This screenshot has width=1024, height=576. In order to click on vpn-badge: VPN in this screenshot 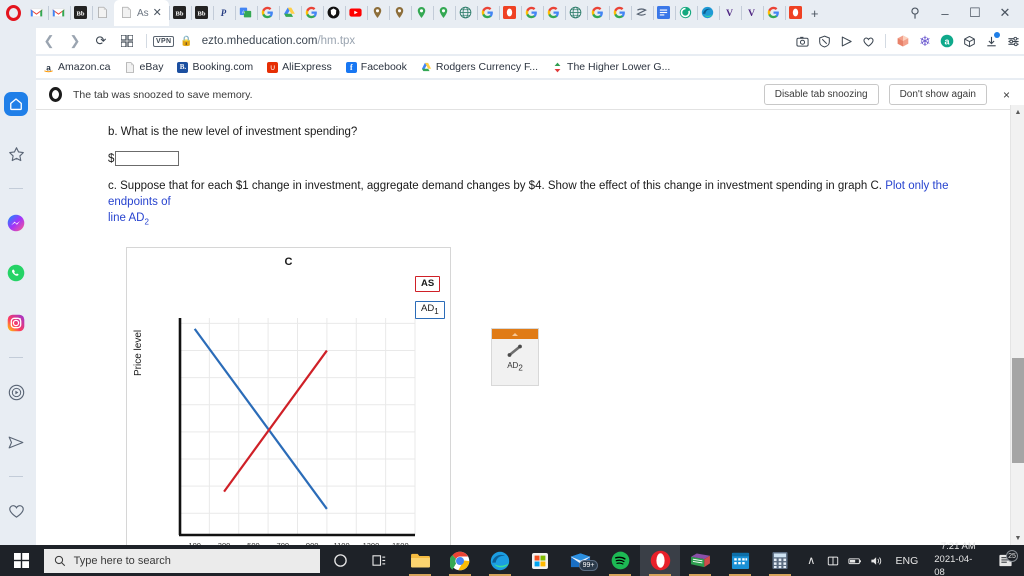, I will do `click(164, 41)`.